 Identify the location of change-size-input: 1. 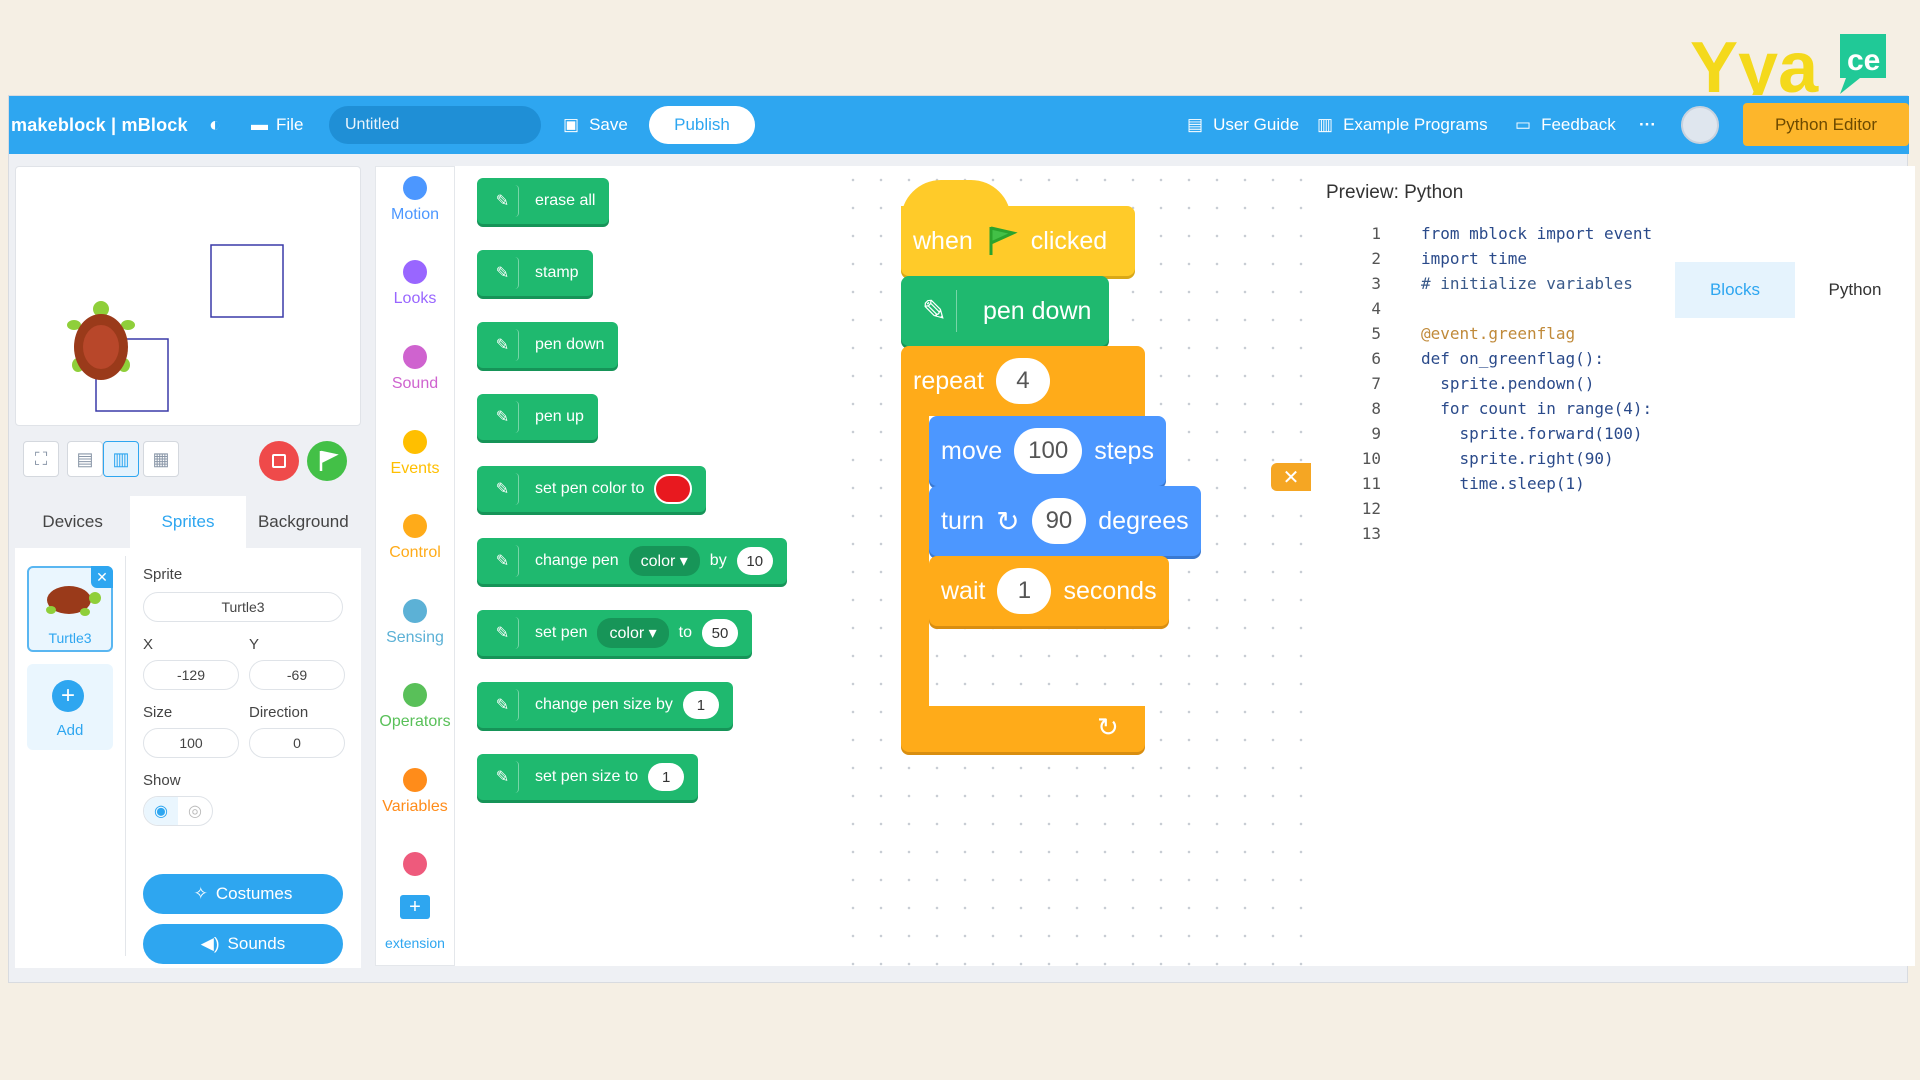
(700, 705).